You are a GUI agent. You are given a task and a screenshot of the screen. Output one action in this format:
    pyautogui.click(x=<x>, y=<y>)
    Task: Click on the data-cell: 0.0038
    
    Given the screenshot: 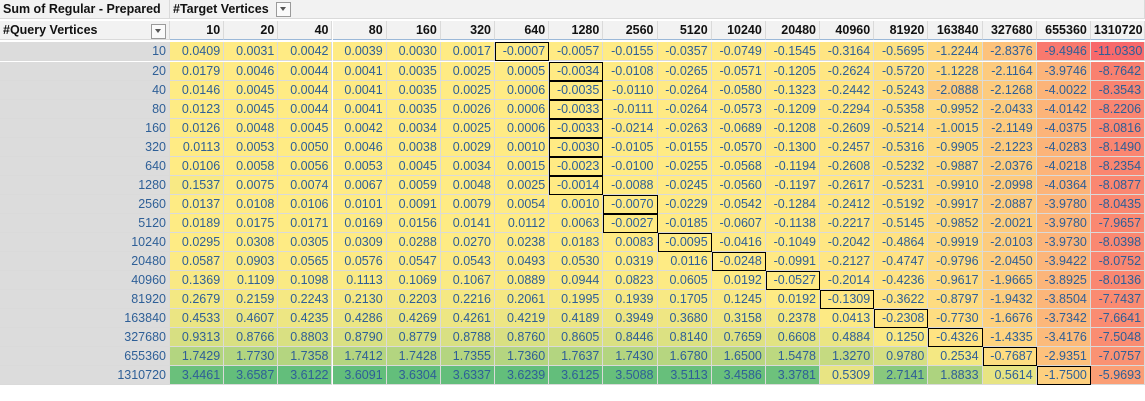 What is the action you would take?
    pyautogui.click(x=413, y=147)
    